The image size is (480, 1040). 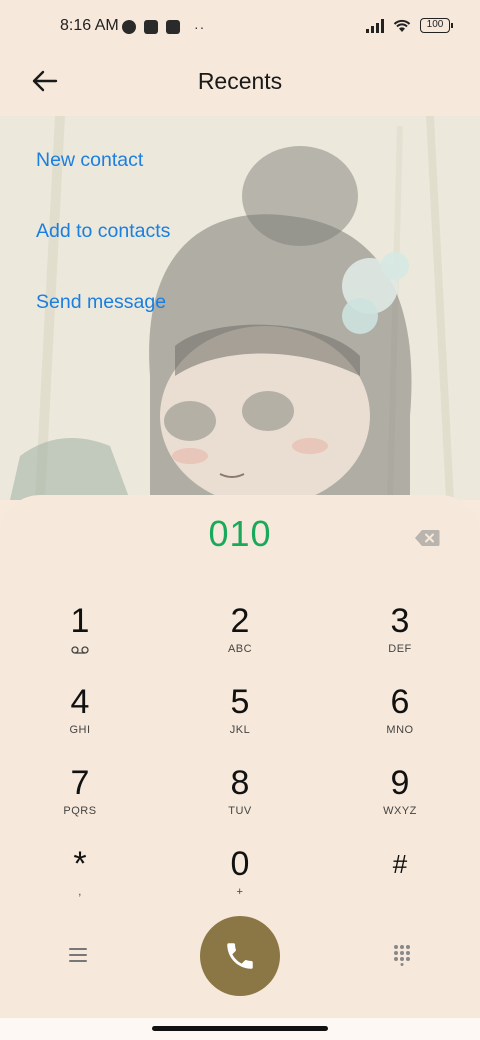 I want to click on add-to-contacts-link: Add to contacts, so click(x=103, y=222).